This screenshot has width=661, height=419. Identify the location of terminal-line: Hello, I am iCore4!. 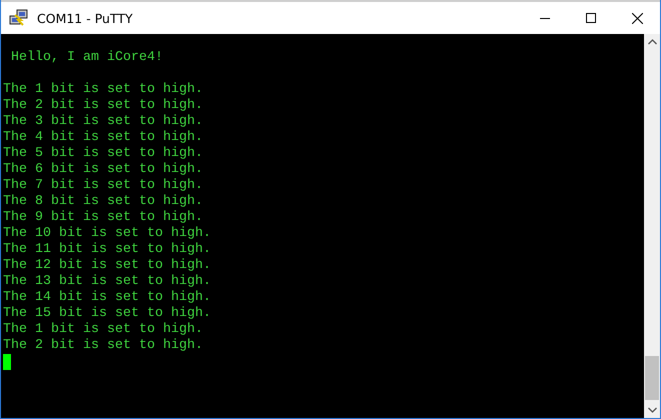
(87, 58).